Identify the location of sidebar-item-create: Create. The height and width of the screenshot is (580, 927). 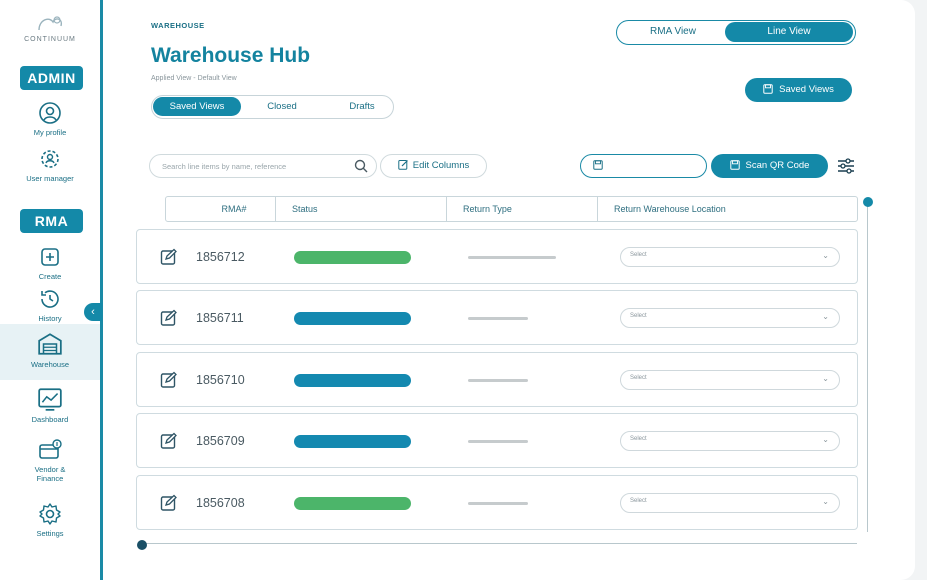
(50, 263).